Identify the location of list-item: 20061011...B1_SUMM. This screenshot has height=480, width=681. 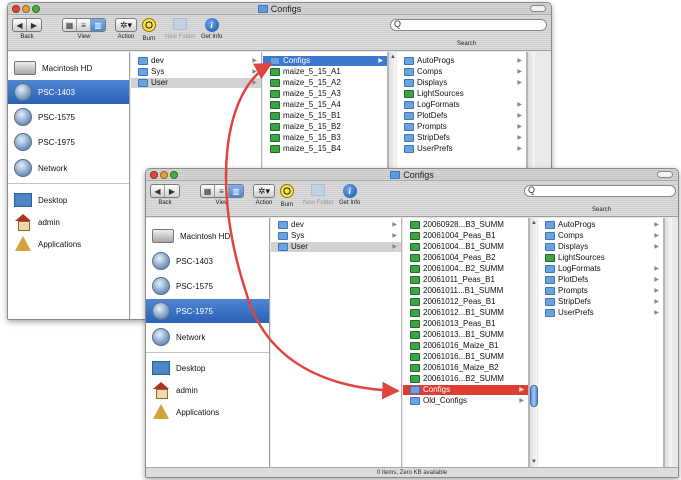
(465, 291).